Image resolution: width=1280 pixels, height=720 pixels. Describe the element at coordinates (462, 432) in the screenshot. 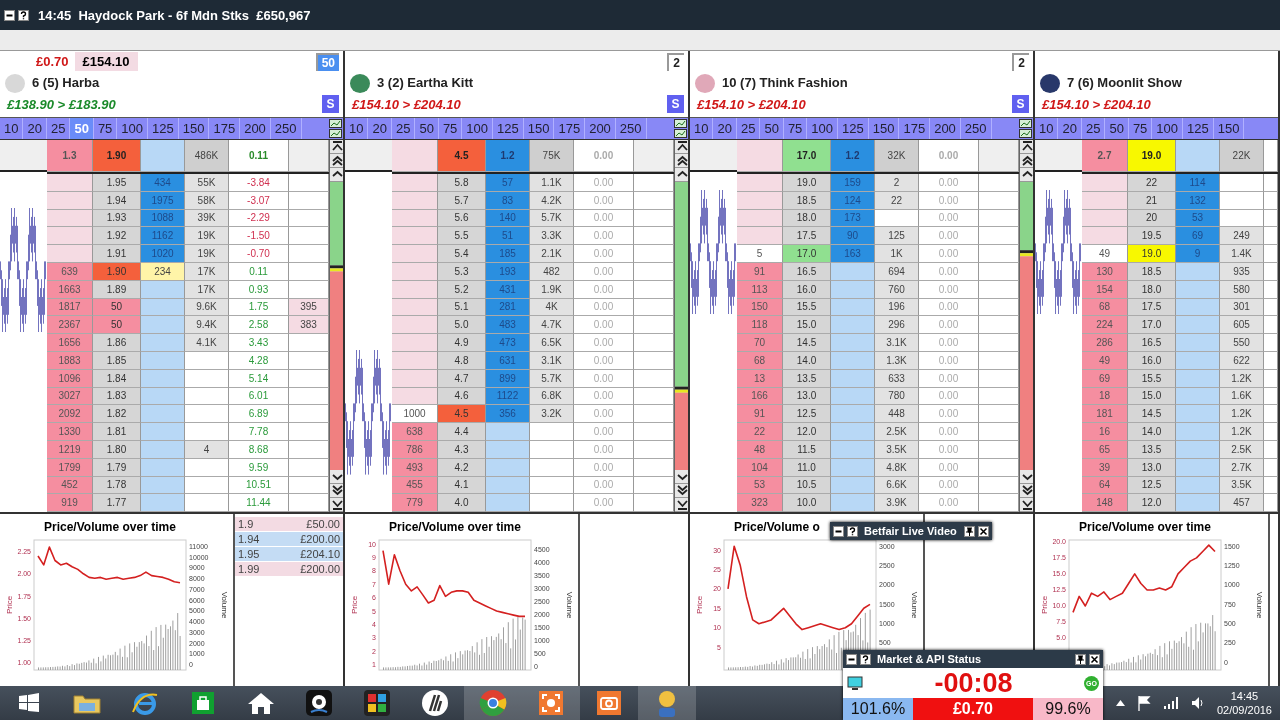

I see `price-cell: 4.4` at that location.